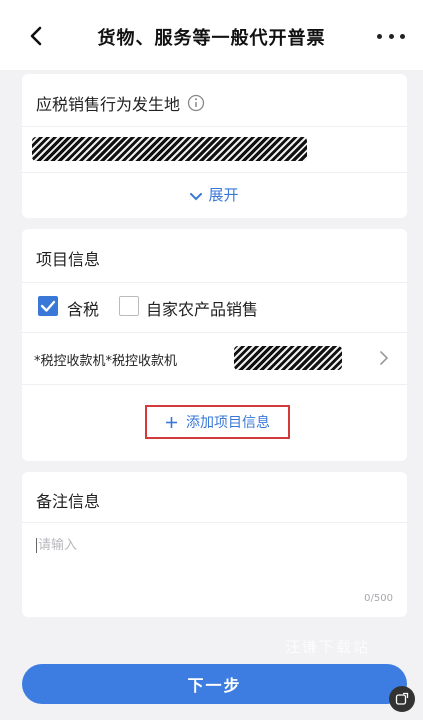 The height and width of the screenshot is (720, 423). I want to click on location-label-row: 应税销售行为发生地, so click(120, 103).